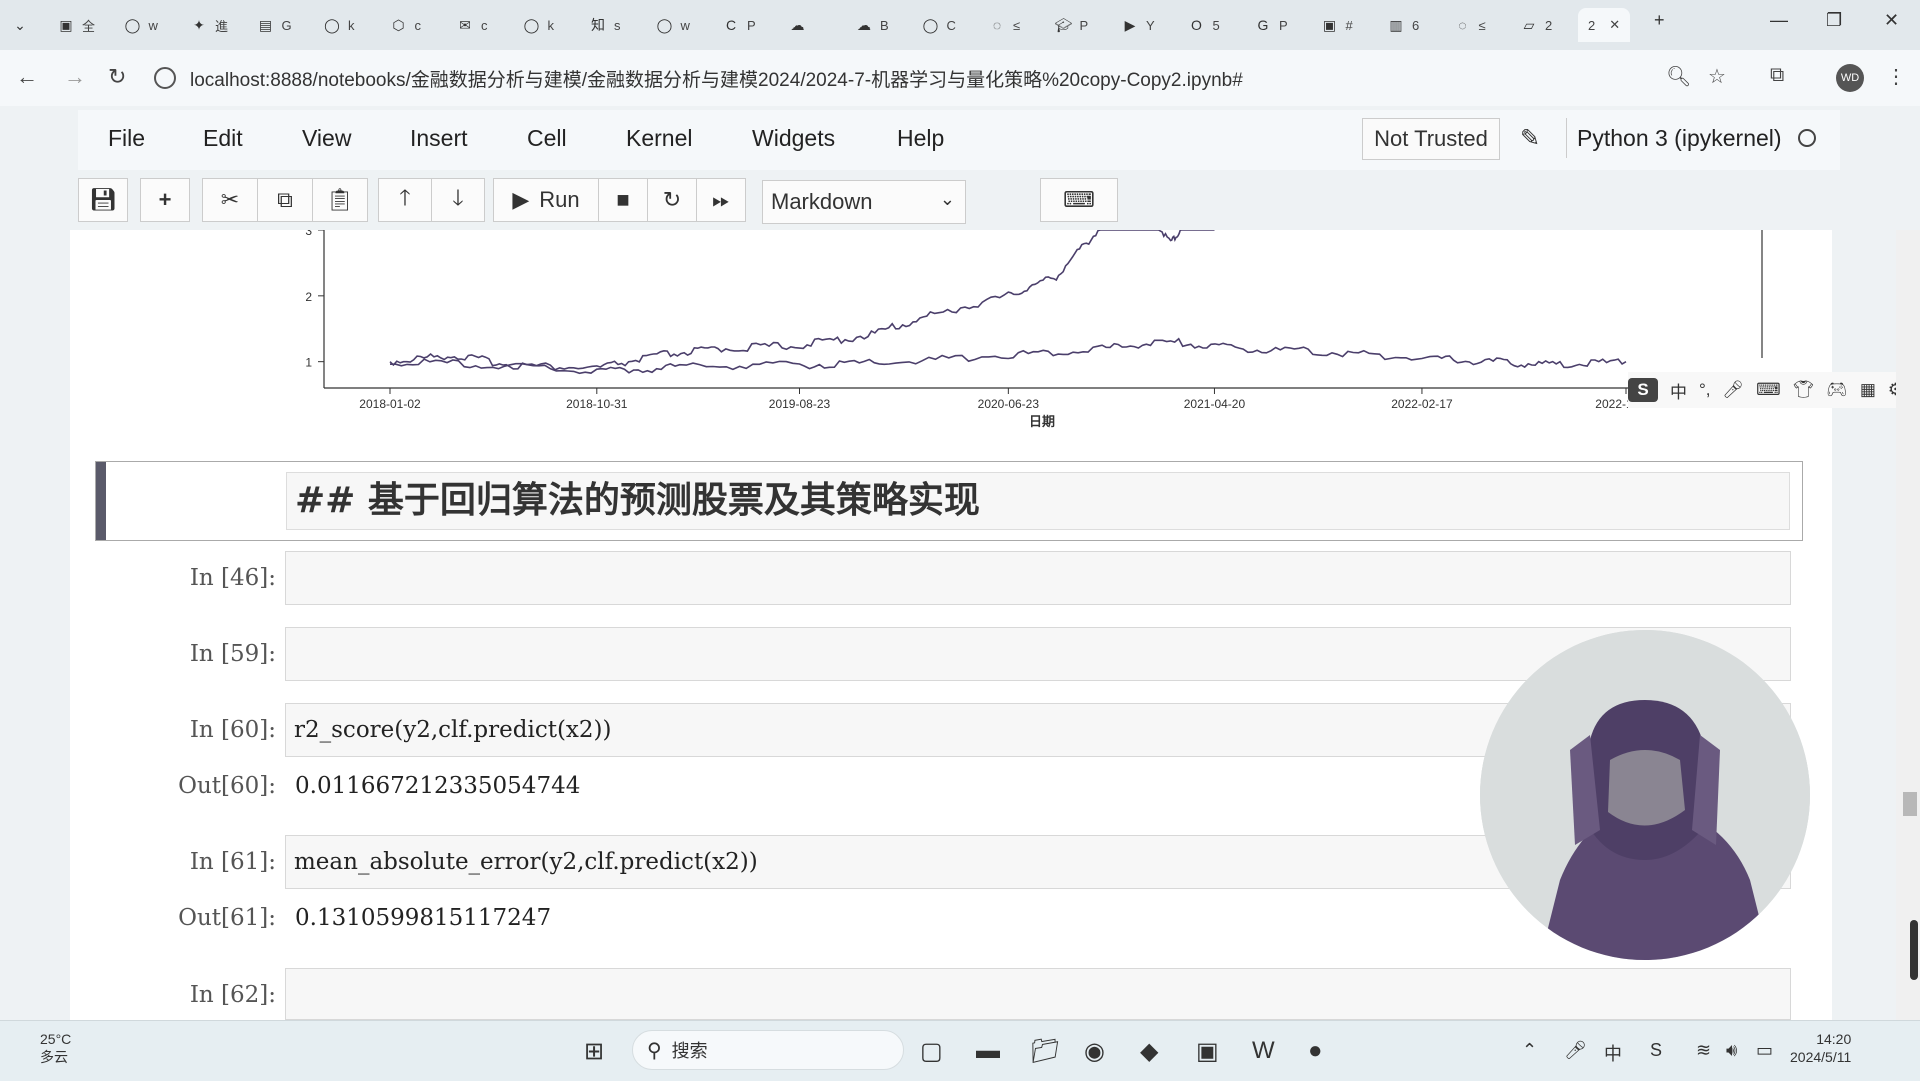 The height and width of the screenshot is (1081, 1920). I want to click on start-button: ⊞, so click(594, 1051).